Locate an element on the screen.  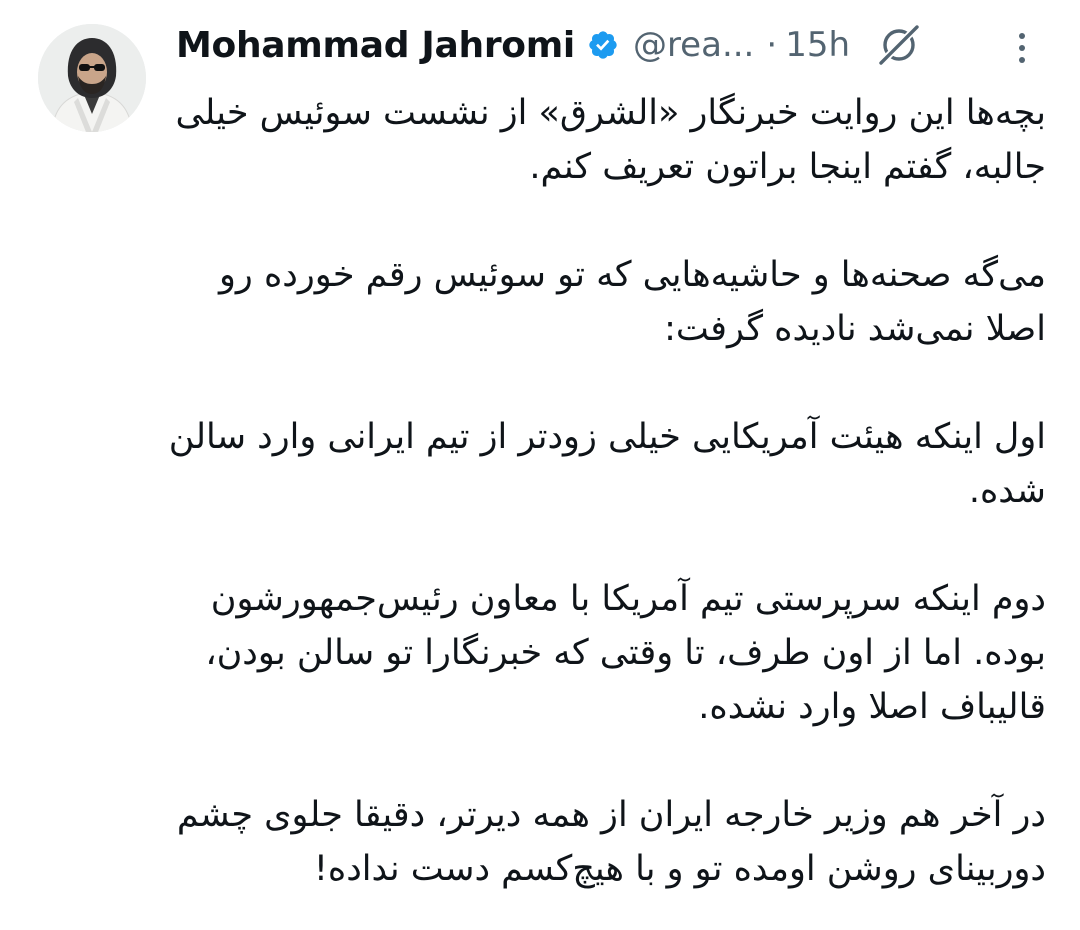
avatar is located at coordinates (92, 78).